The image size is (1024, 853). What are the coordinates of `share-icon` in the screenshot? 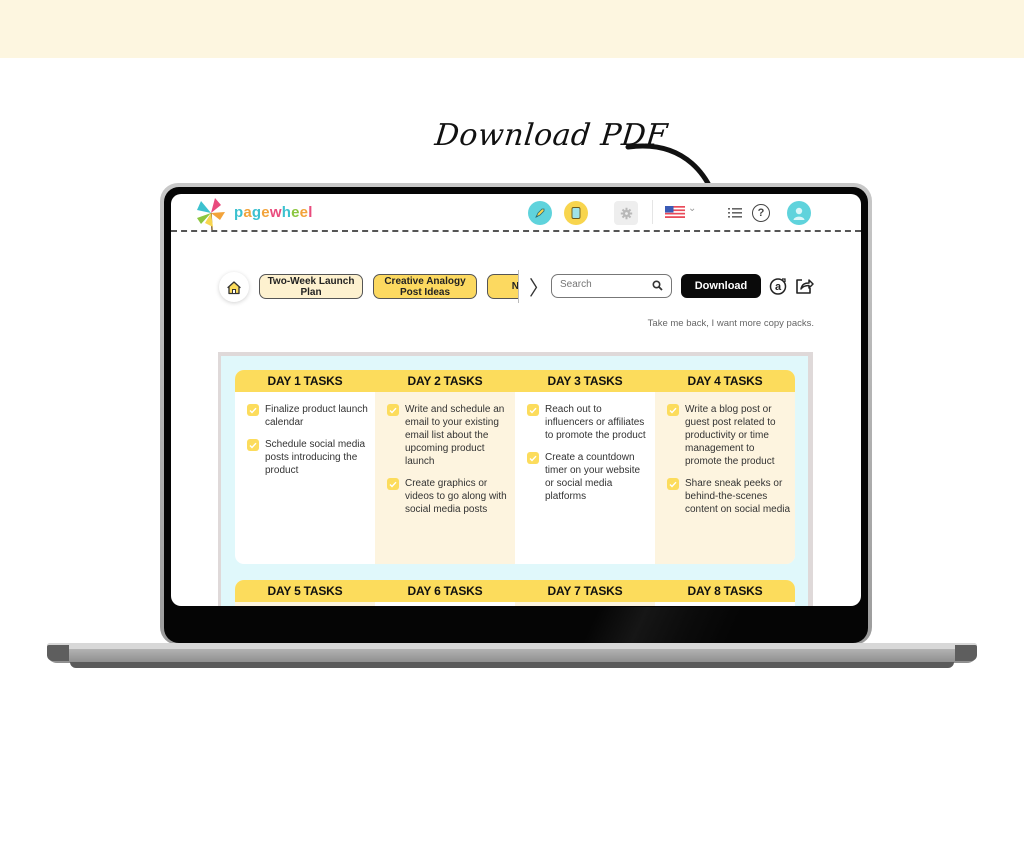 It's located at (804, 286).